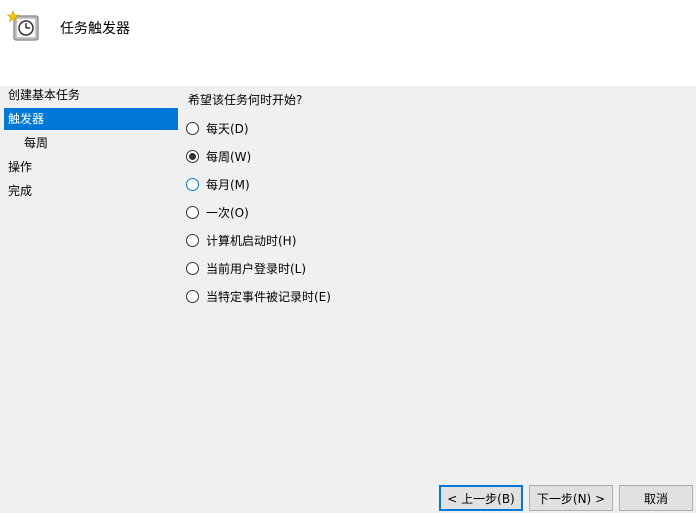 The height and width of the screenshot is (513, 696). Describe the element at coordinates (229, 156) in the screenshot. I see `radio-label: 每周(W)` at that location.